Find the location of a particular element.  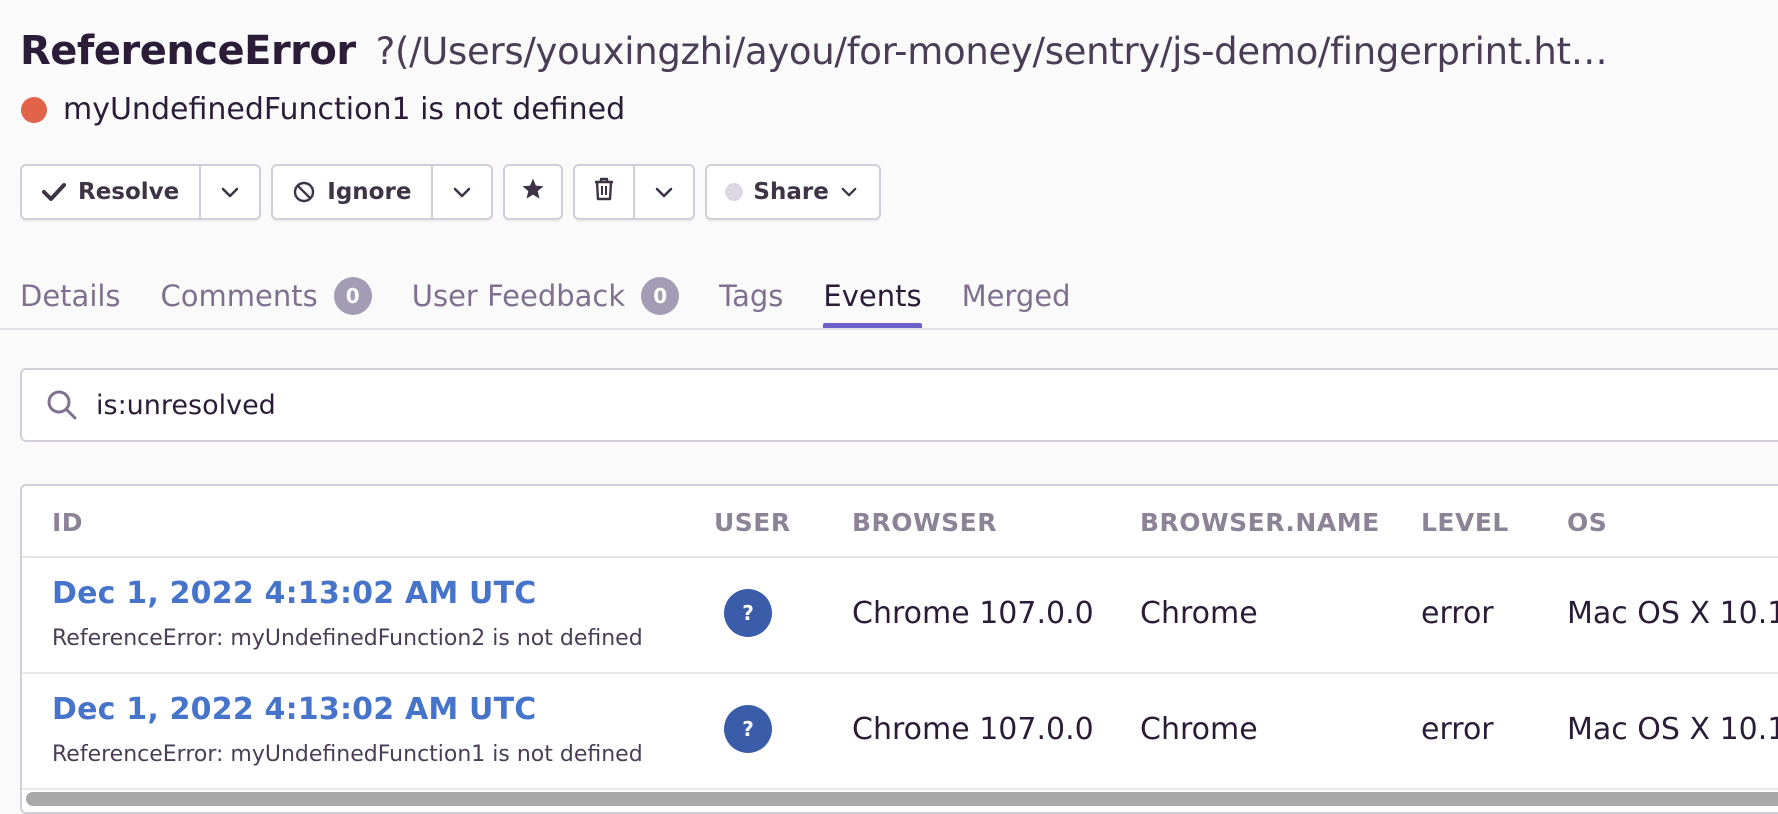

event-search-bar is located at coordinates (899, 405).